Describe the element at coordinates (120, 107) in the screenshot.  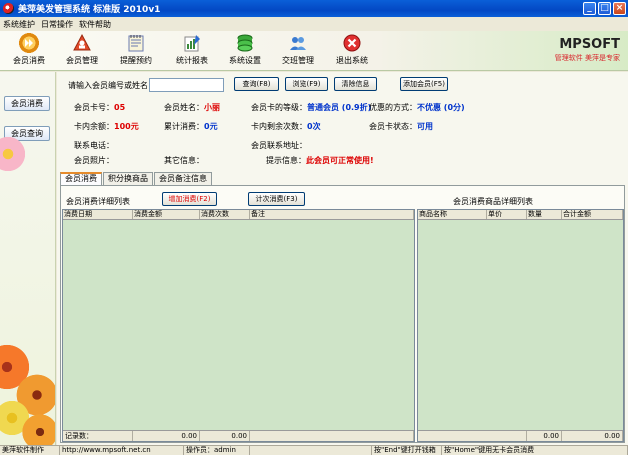
I see `card-no-value: 05` at that location.